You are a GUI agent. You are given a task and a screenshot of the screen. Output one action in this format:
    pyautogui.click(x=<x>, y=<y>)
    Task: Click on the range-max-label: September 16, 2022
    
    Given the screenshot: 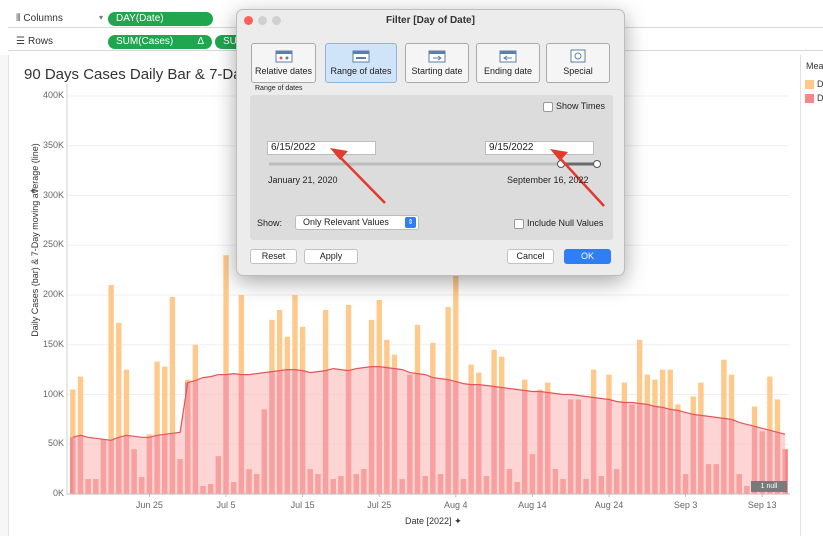 What is the action you would take?
    pyautogui.click(x=548, y=180)
    